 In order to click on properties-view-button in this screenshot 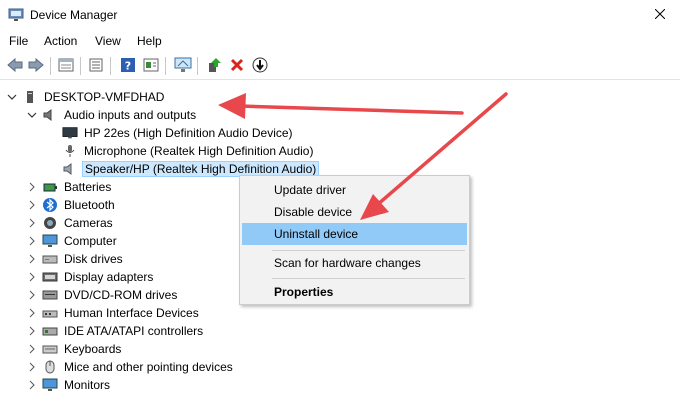, I will do `click(66, 66)`.